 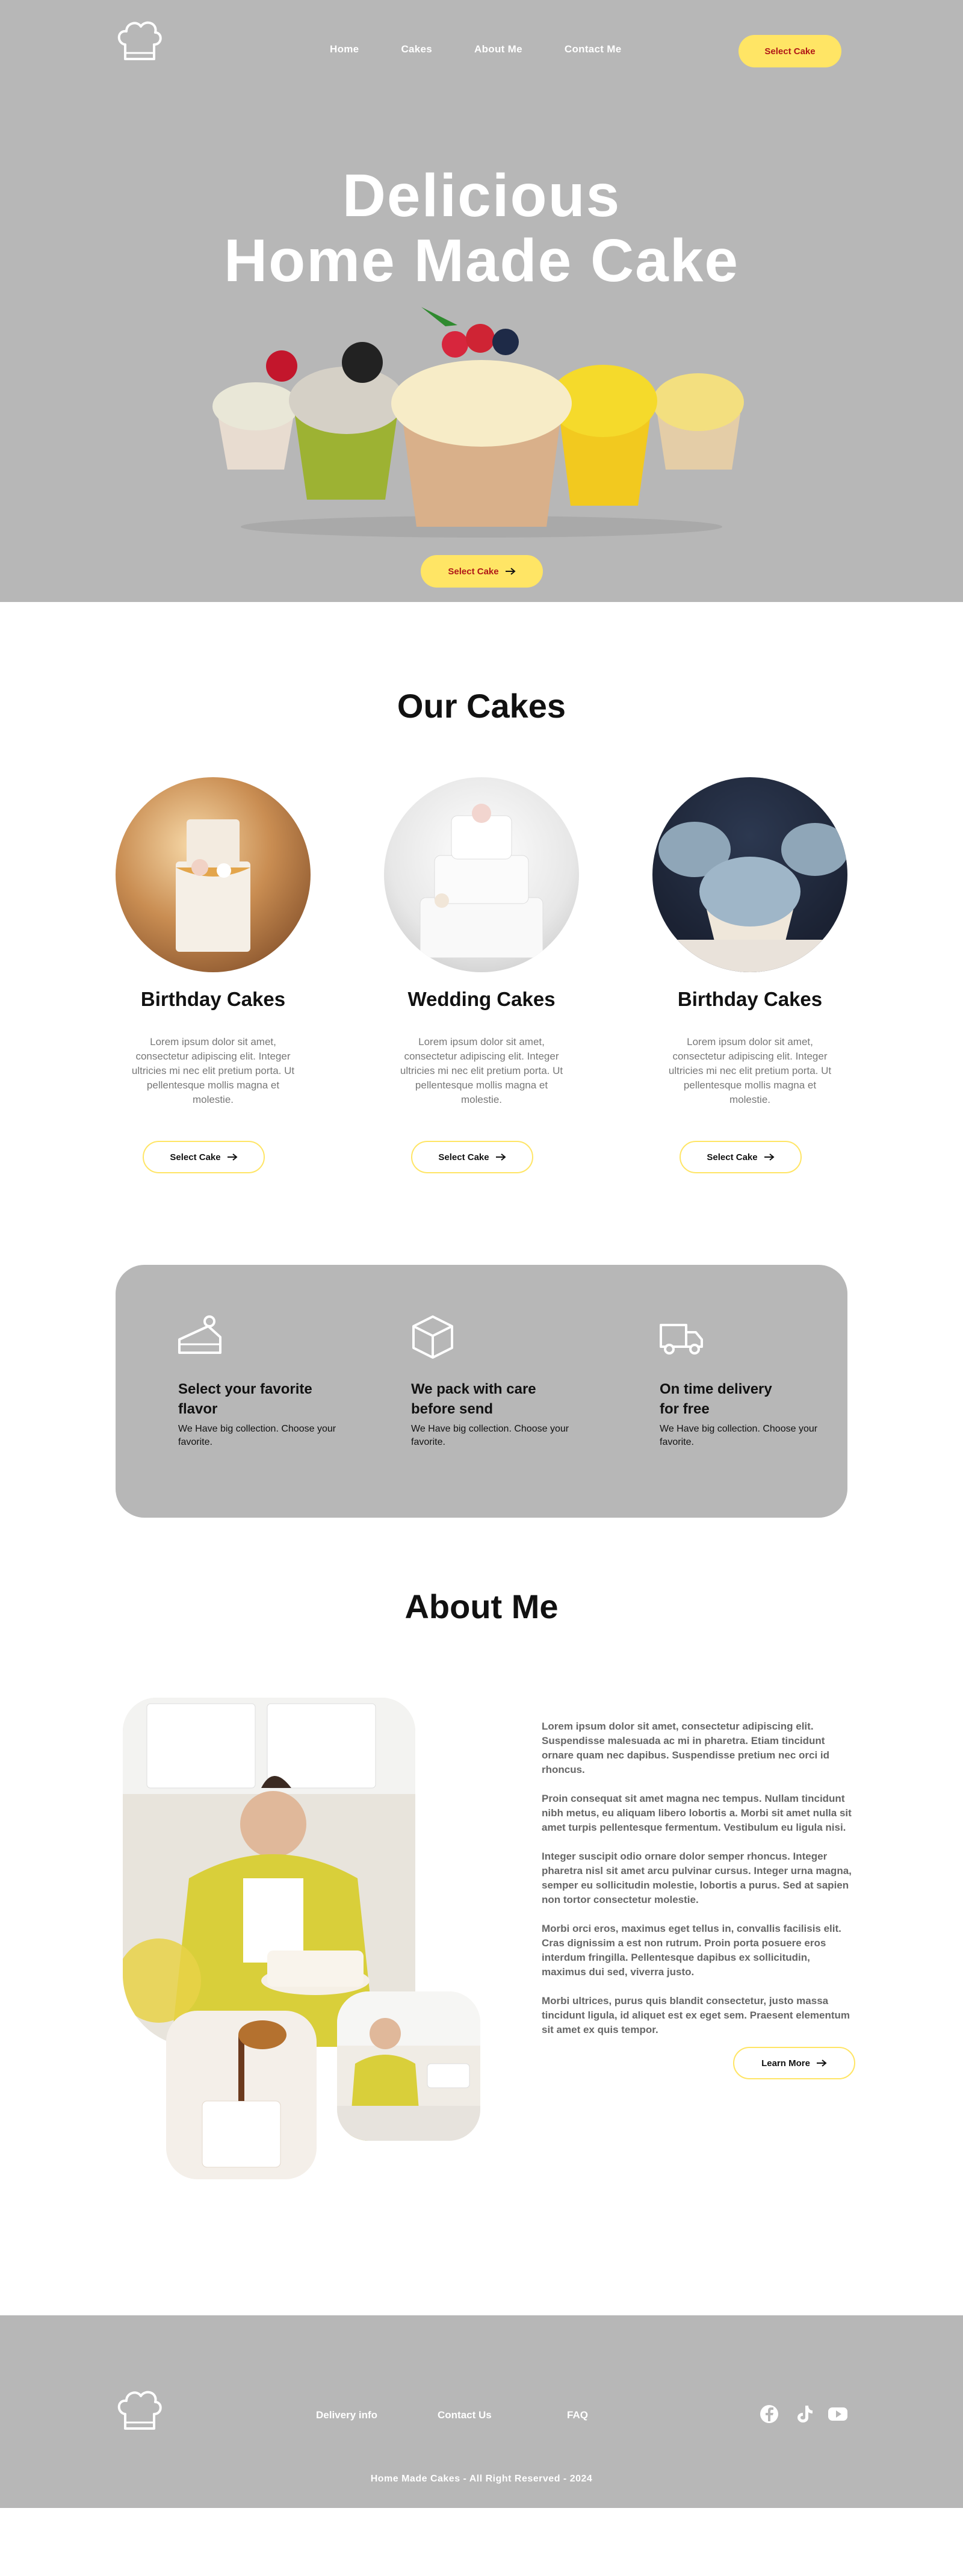 I want to click on birthday-cake-photo, so click(x=214, y=874).